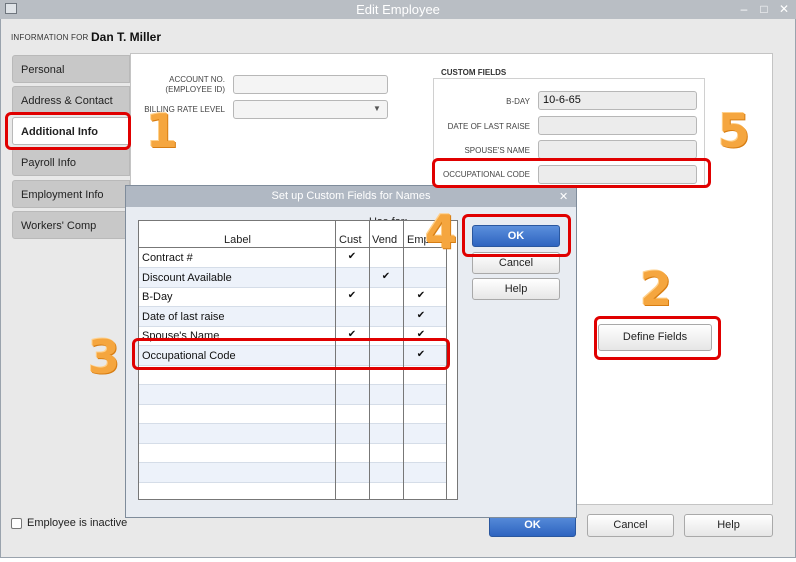 Image resolution: width=796 pixels, height=562 pixels. What do you see at coordinates (744, 9) in the screenshot?
I see `minimize-button: –` at bounding box center [744, 9].